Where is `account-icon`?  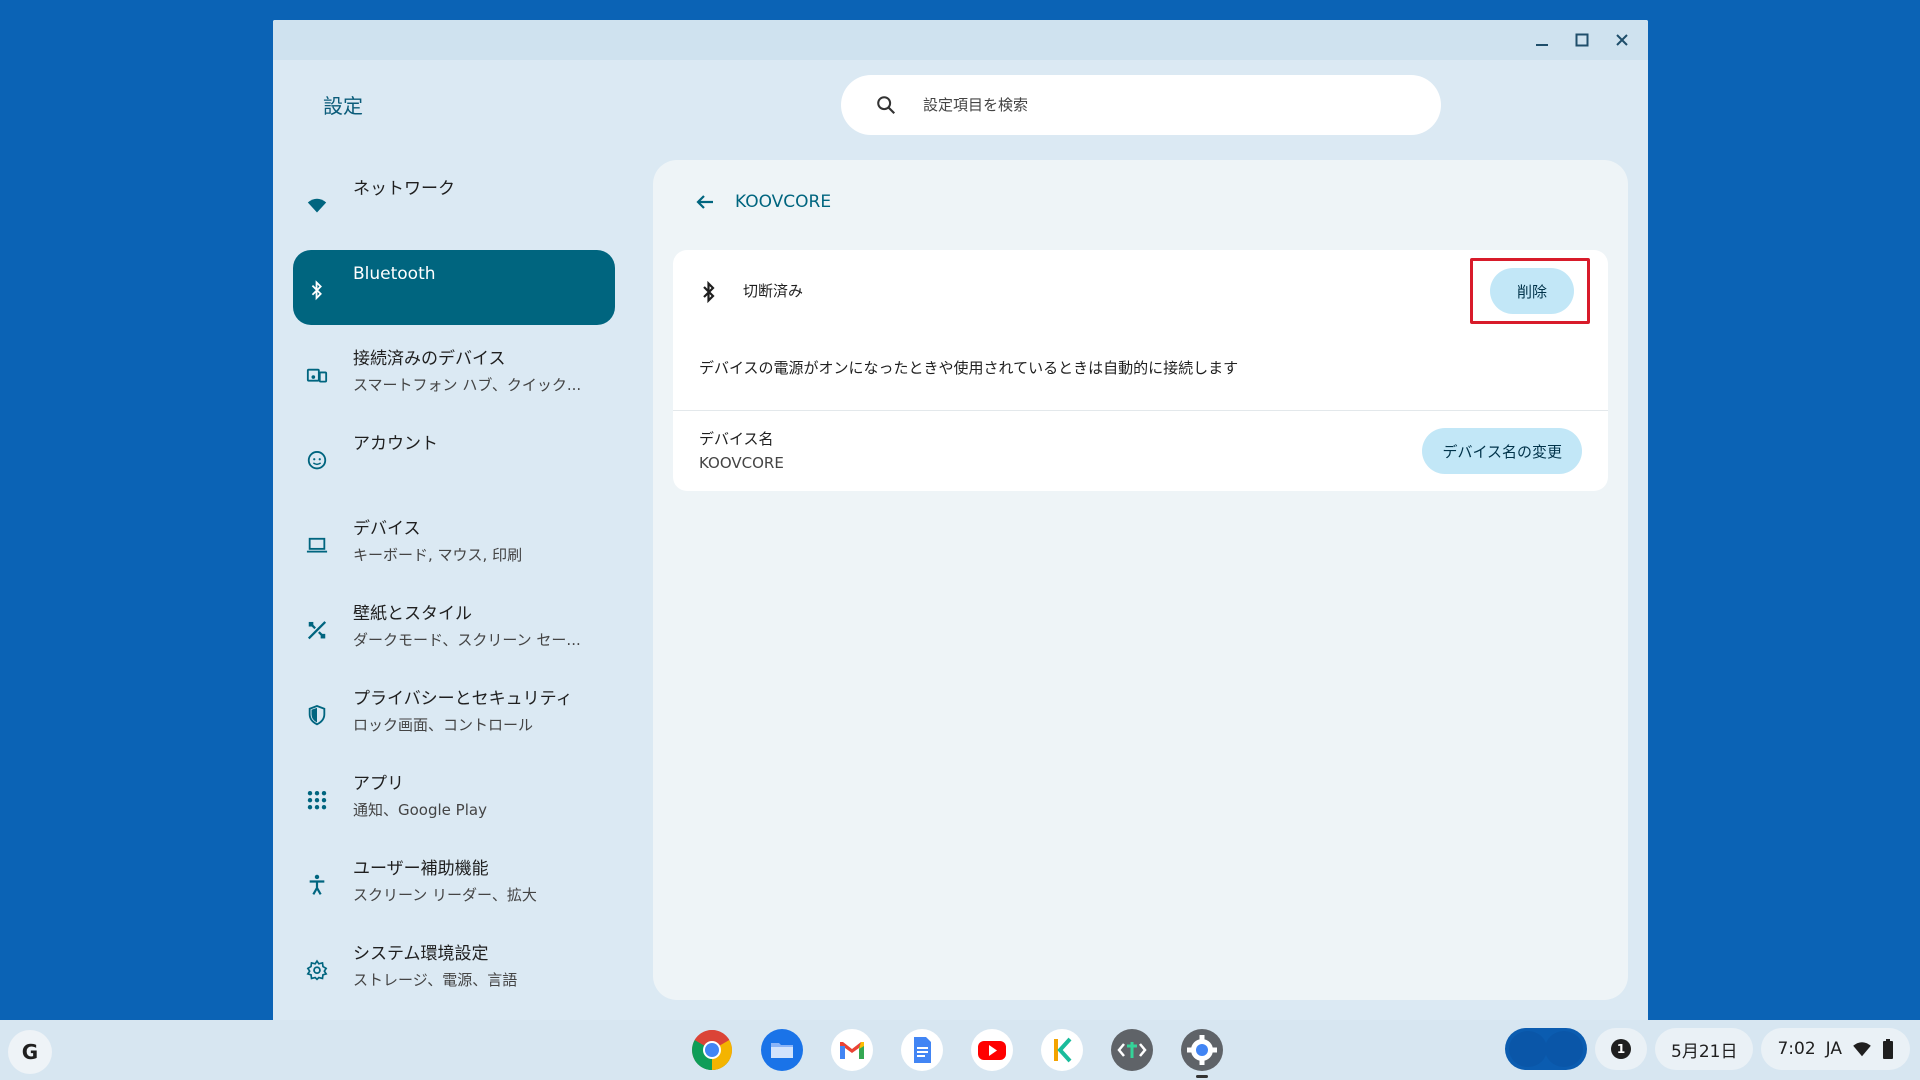 account-icon is located at coordinates (317, 460).